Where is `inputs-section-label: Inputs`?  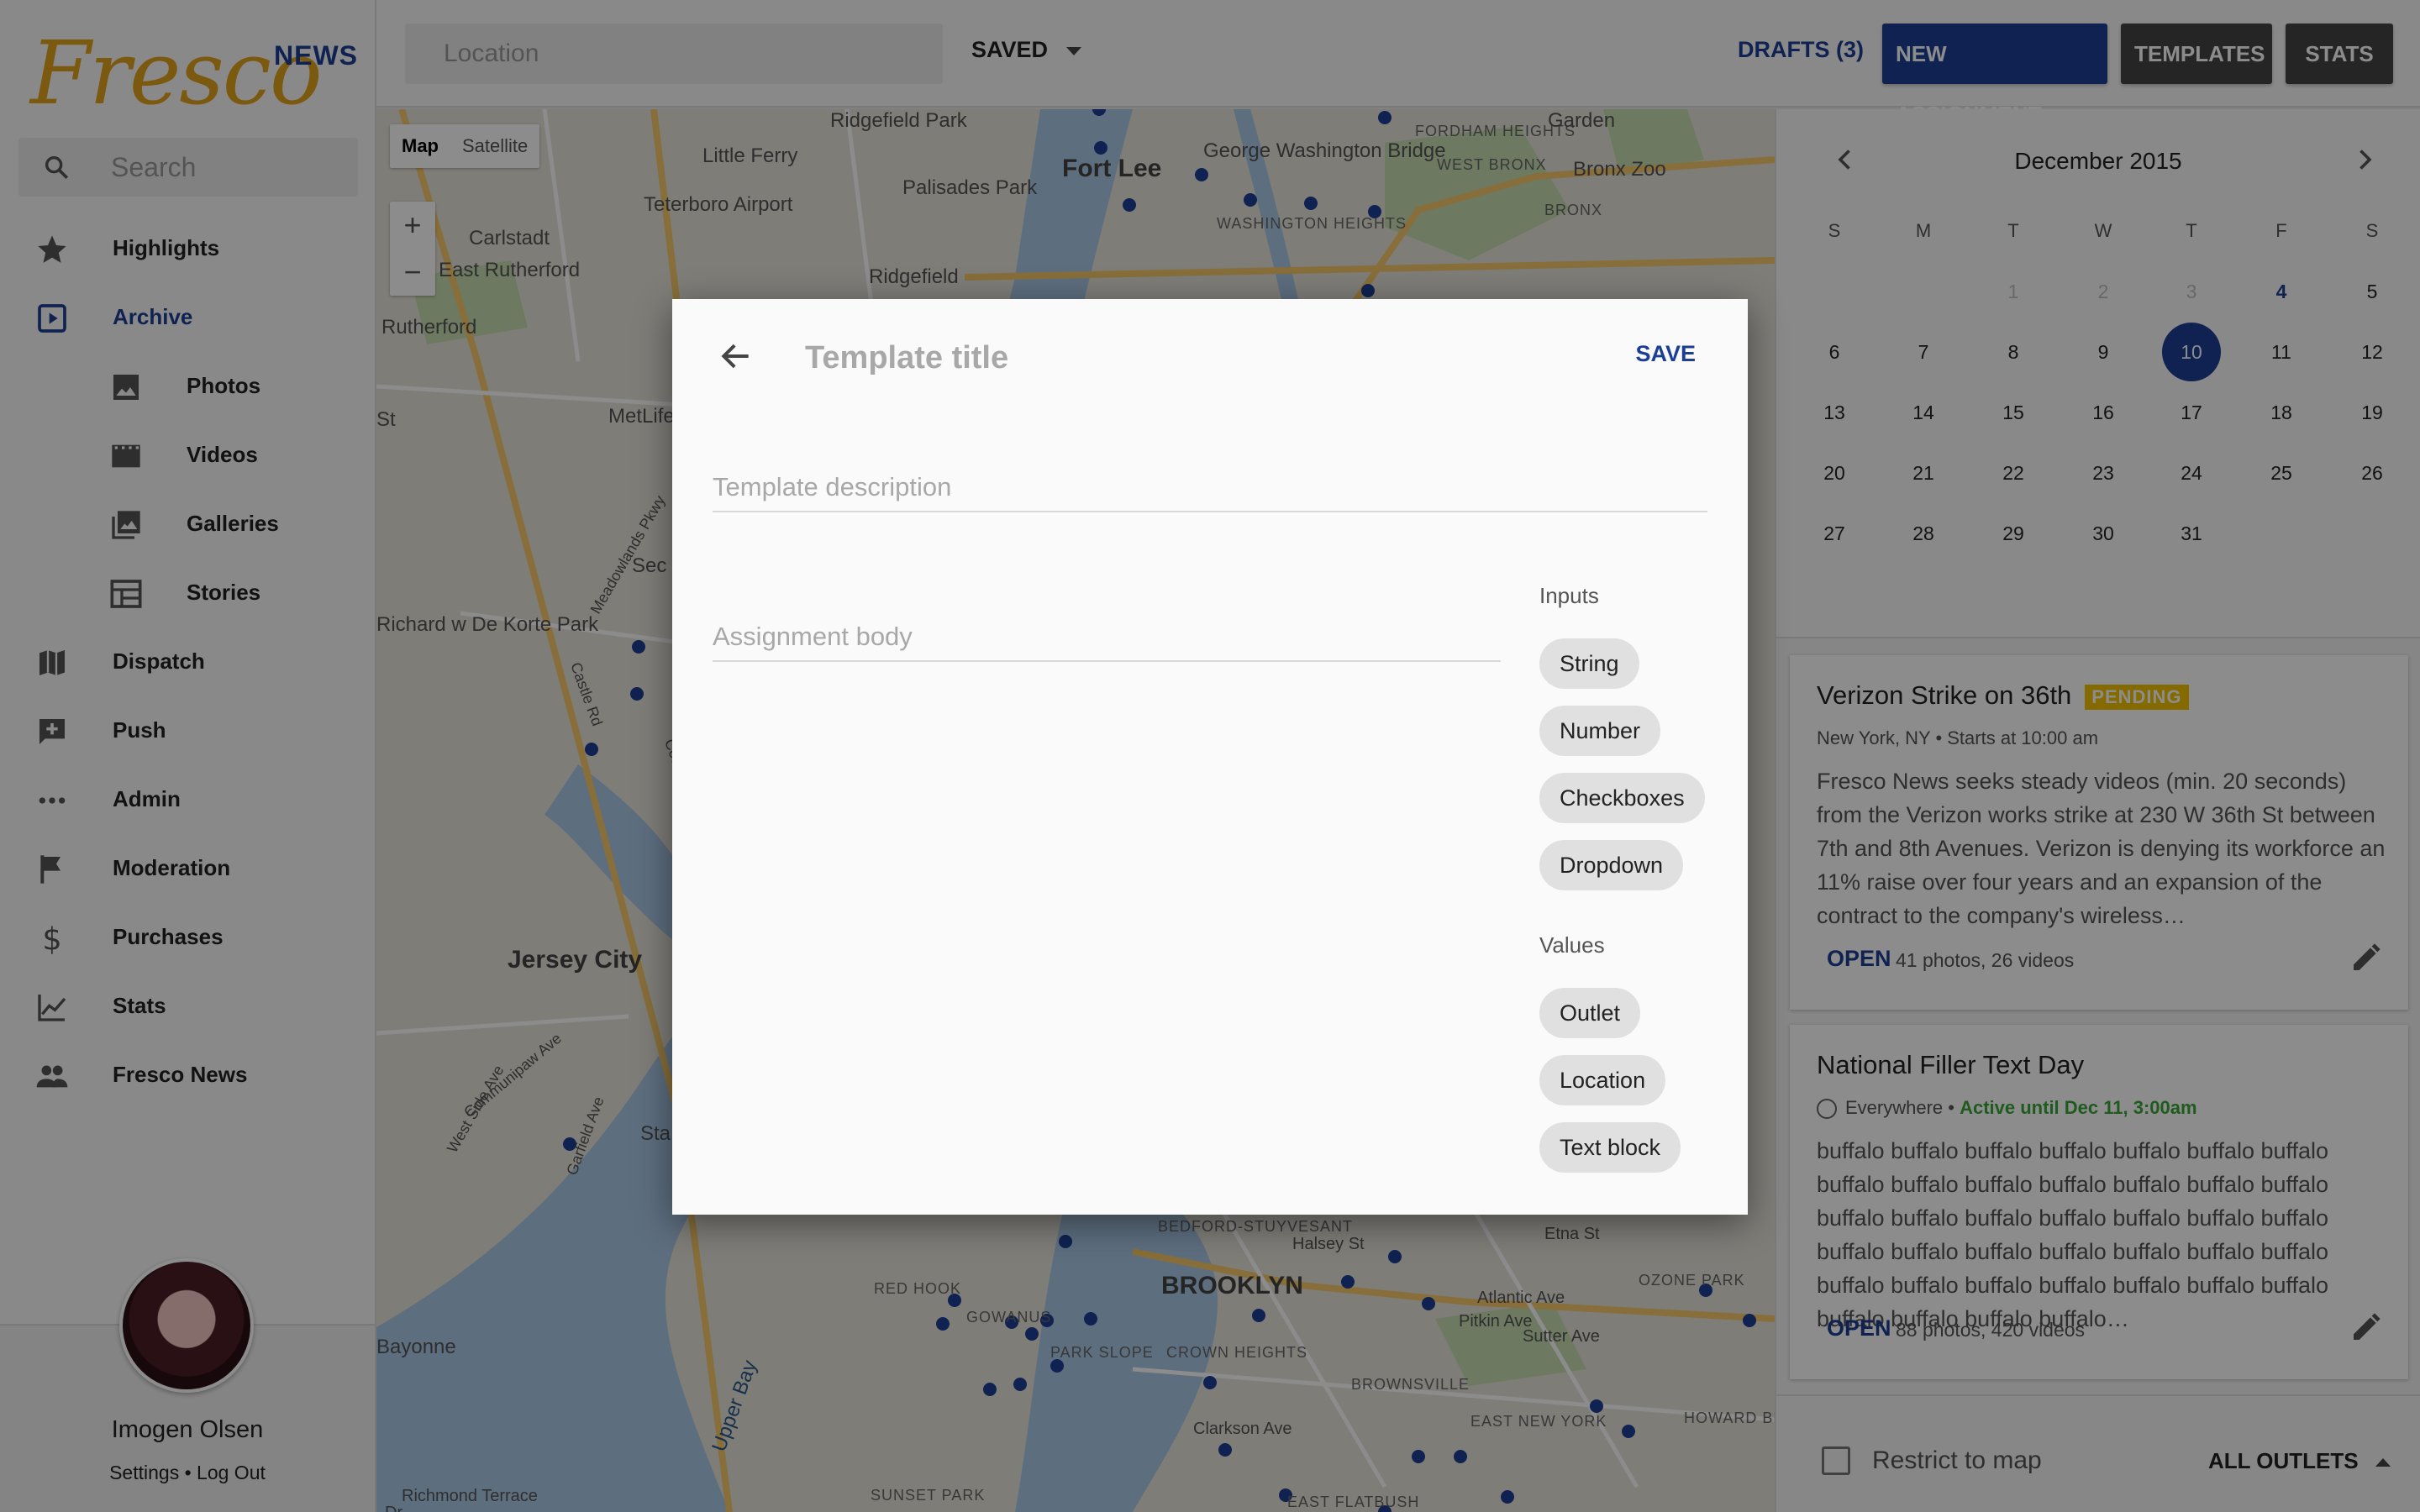 inputs-section-label: Inputs is located at coordinates (1569, 595).